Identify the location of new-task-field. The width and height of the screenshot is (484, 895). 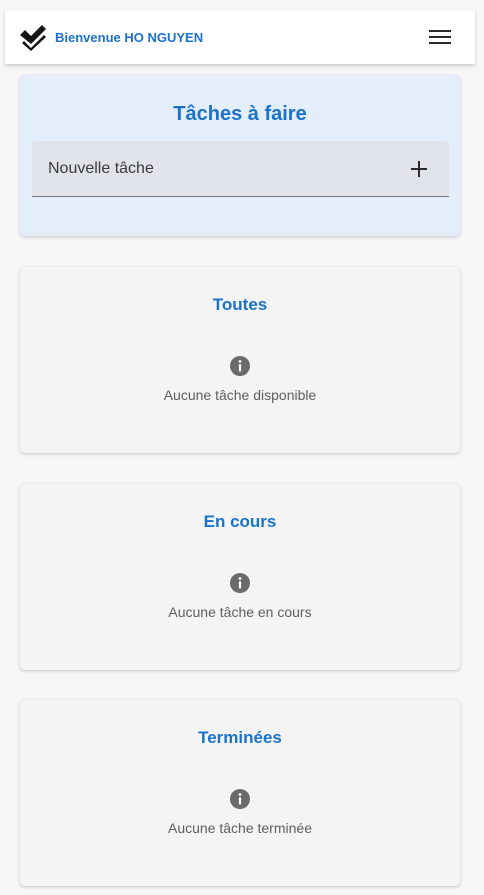
(240, 169).